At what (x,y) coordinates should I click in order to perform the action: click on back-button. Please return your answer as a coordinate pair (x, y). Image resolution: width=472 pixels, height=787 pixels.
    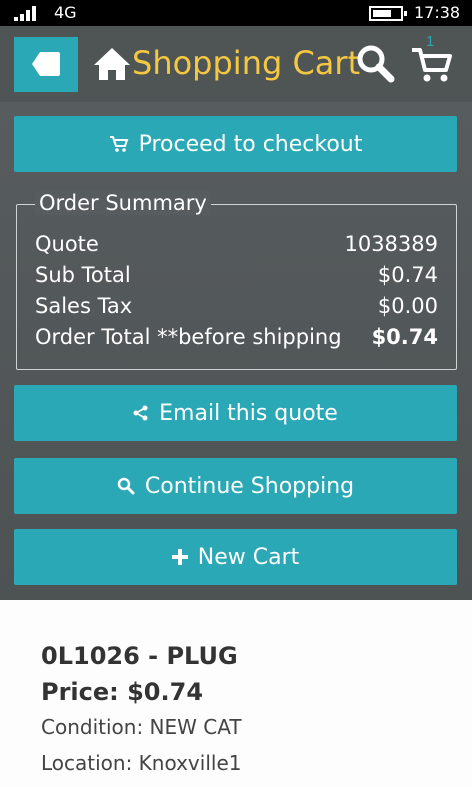
    Looking at the image, I should click on (46, 64).